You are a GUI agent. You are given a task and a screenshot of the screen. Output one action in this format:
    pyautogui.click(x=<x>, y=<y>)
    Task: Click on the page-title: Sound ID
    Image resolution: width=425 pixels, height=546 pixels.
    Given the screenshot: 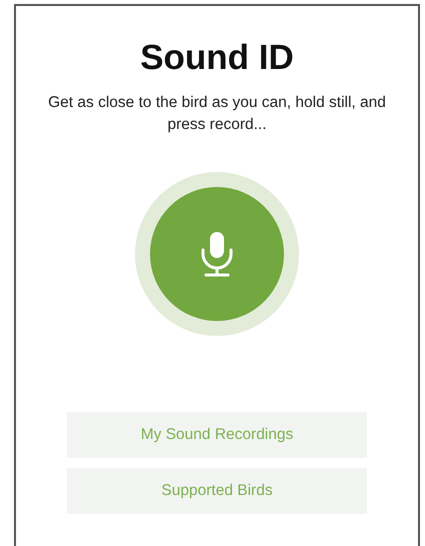 What is the action you would take?
    pyautogui.click(x=217, y=58)
    